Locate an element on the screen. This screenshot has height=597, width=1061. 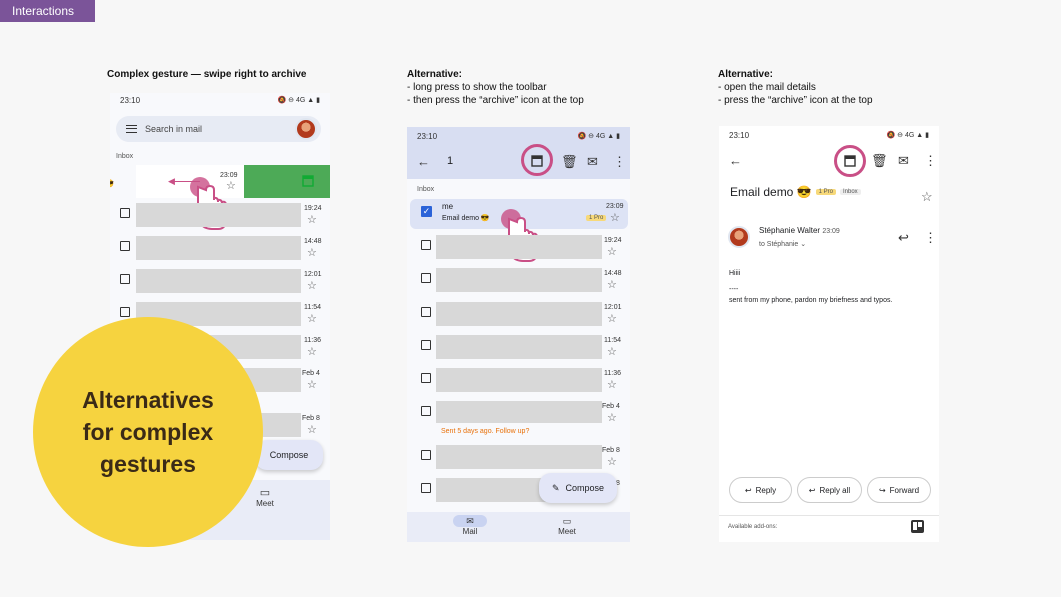
reply-all-button: ↩ Reply all is located at coordinates (829, 490).